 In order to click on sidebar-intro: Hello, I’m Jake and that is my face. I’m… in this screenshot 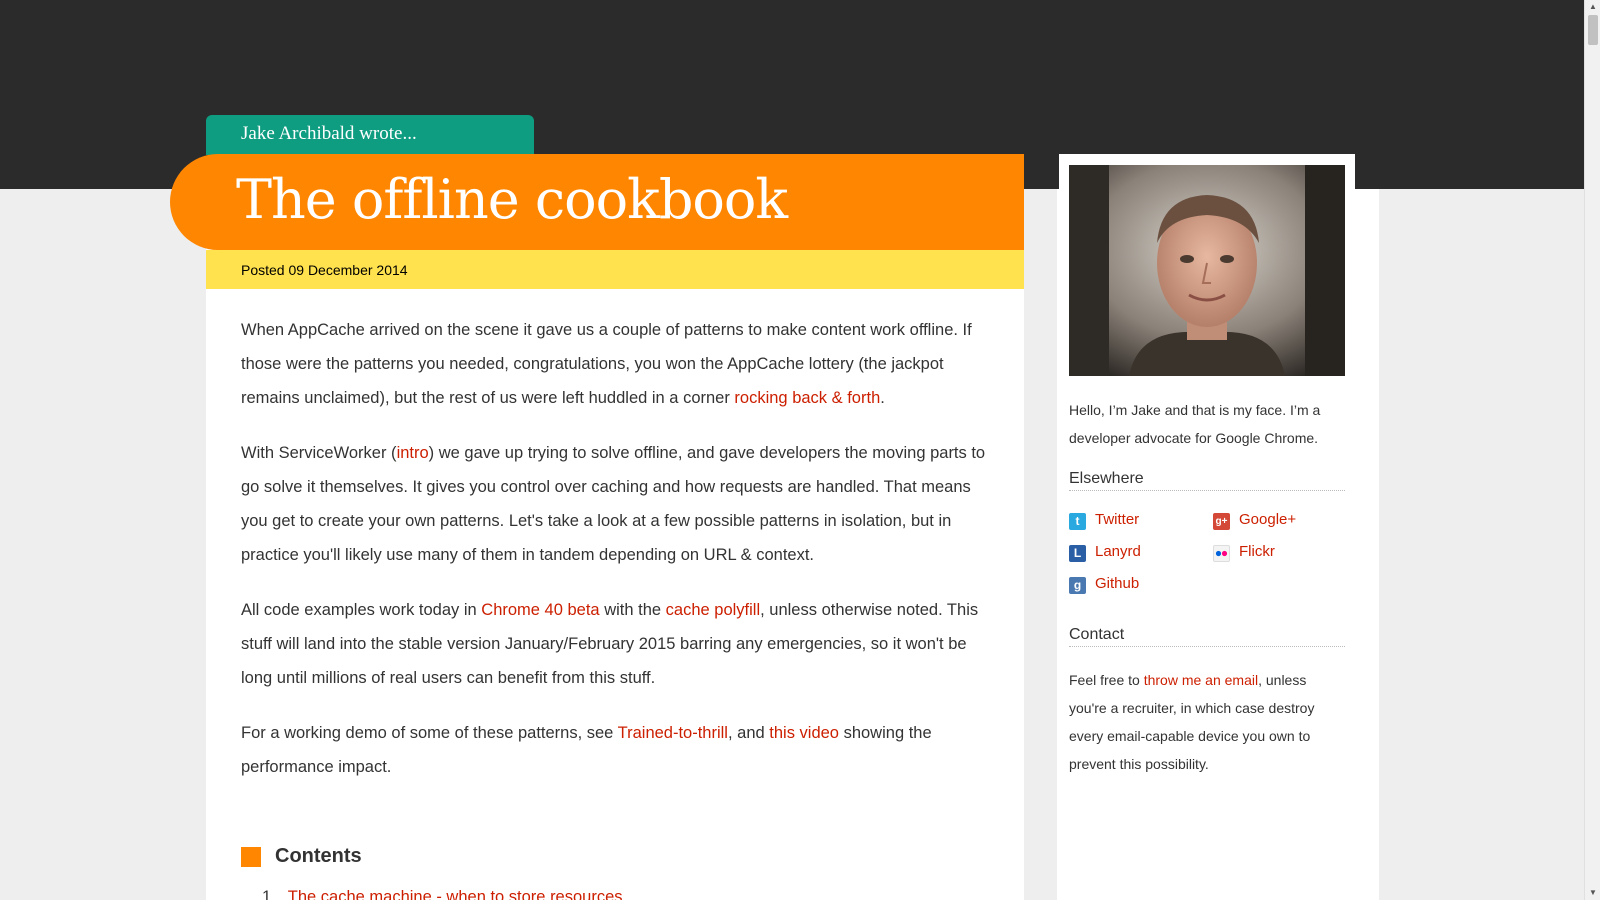, I will do `click(1195, 424)`.